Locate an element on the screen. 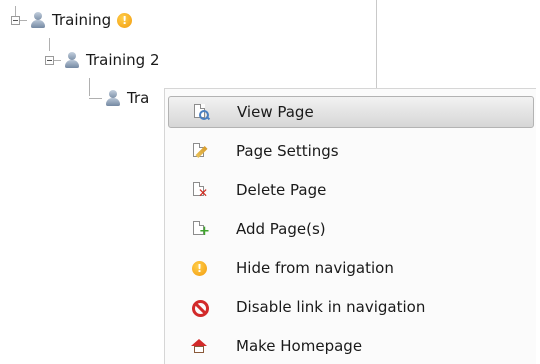 Image resolution: width=540 pixels, height=364 pixels. menu-item-label: Add Page(s) is located at coordinates (281, 229).